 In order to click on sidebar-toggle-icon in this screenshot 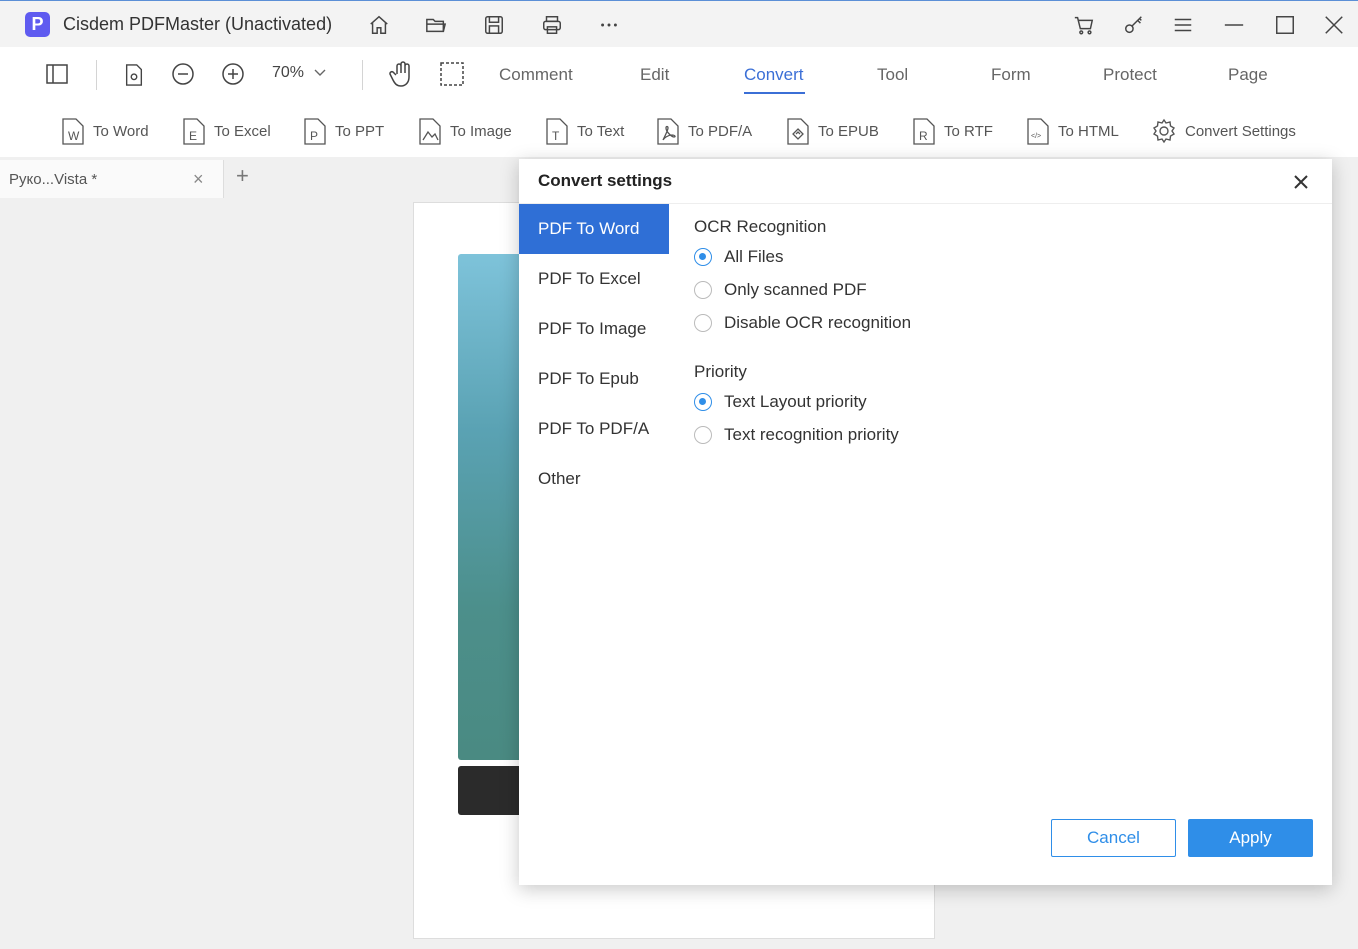, I will do `click(57, 74)`.